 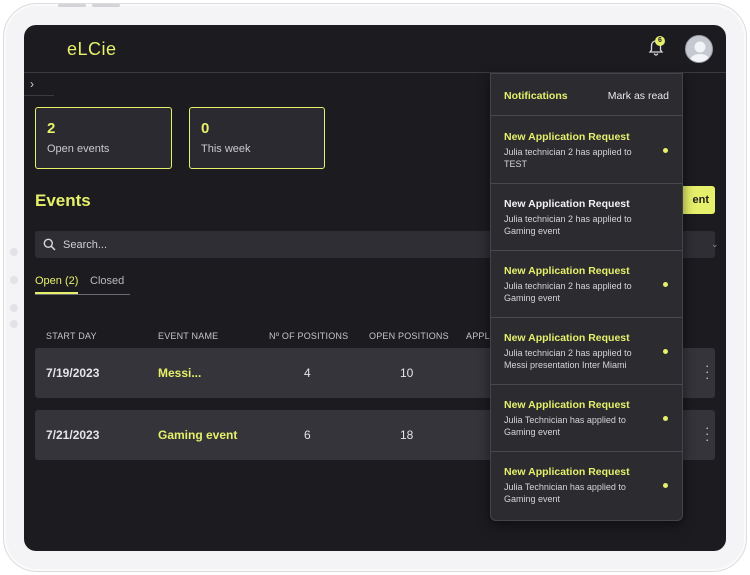 What do you see at coordinates (586, 95) in the screenshot?
I see `notifications-header: Notifications Mark as read` at bounding box center [586, 95].